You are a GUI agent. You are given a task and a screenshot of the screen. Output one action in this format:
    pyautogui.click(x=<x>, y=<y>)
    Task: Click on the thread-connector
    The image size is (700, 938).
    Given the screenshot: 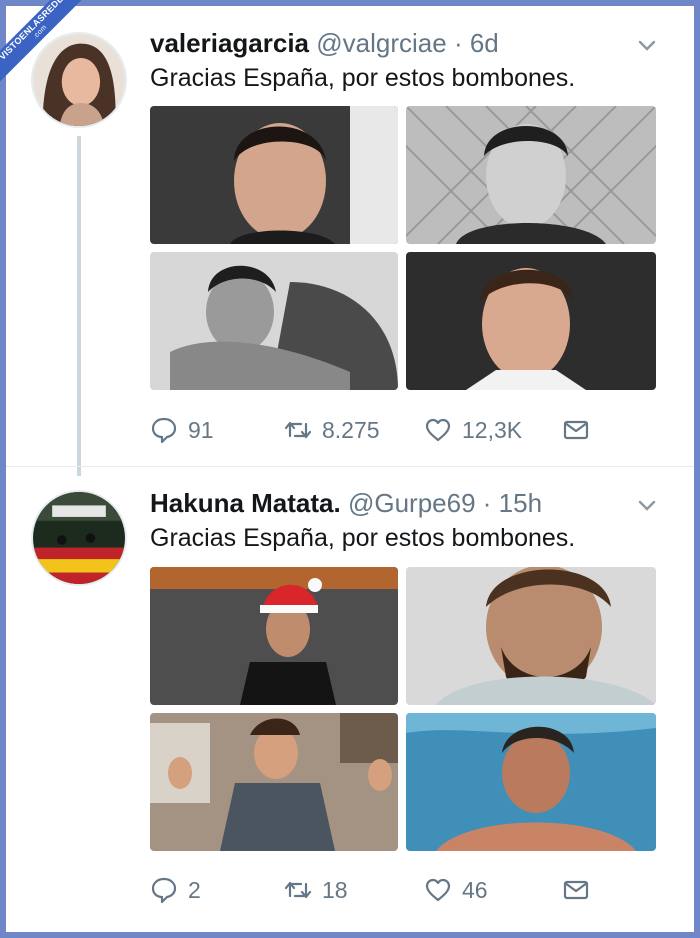 What is the action you would take?
    pyautogui.click(x=79, y=306)
    